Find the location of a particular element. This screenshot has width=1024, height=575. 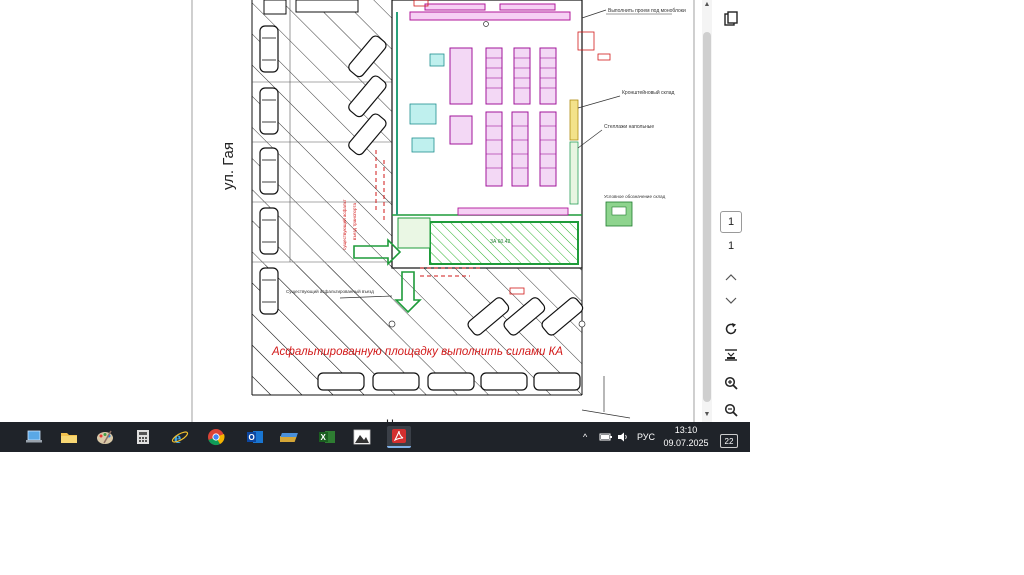

callout-lower: Существующий асфальтированный въезд is located at coordinates (330, 291).